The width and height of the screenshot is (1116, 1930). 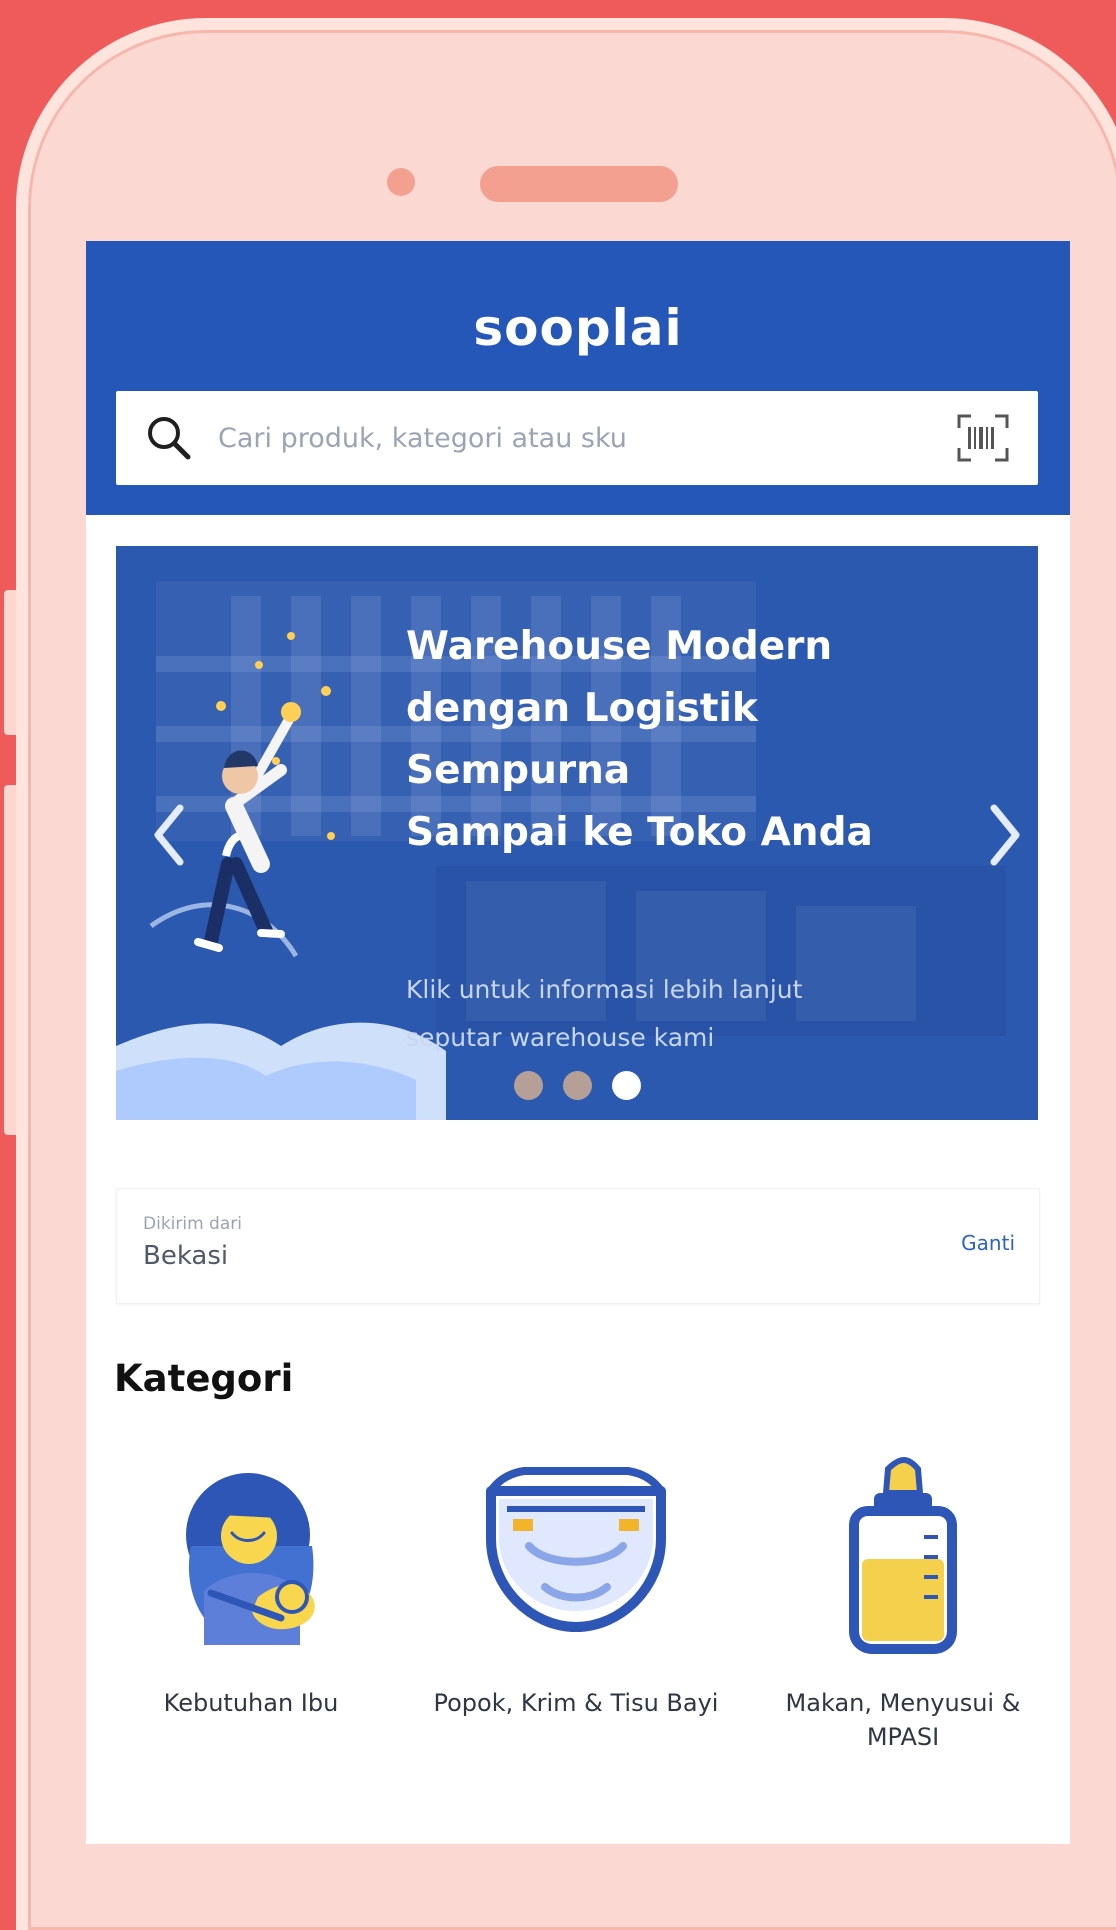 I want to click on delivery-location-card: Dikirim dari Bekasi Ganti, so click(x=578, y=1246).